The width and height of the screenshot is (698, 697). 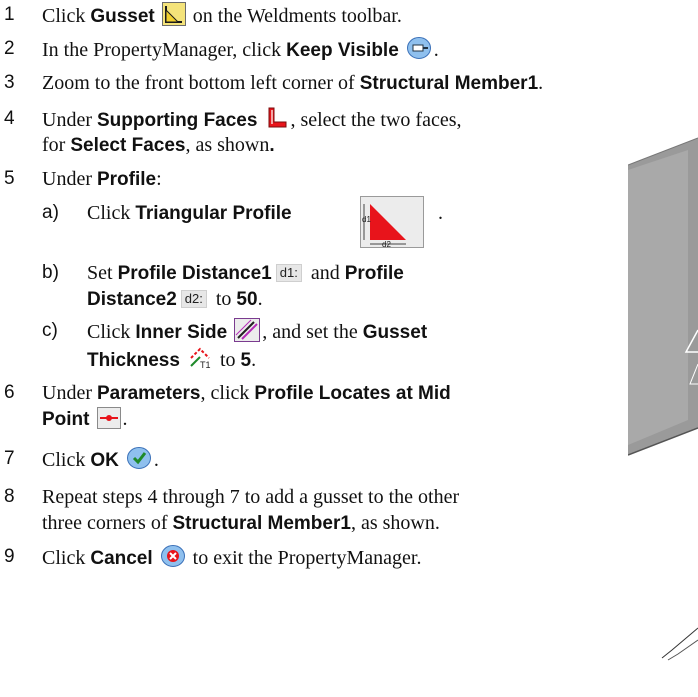 I want to click on gusset-term: Gusset, so click(x=122, y=16).